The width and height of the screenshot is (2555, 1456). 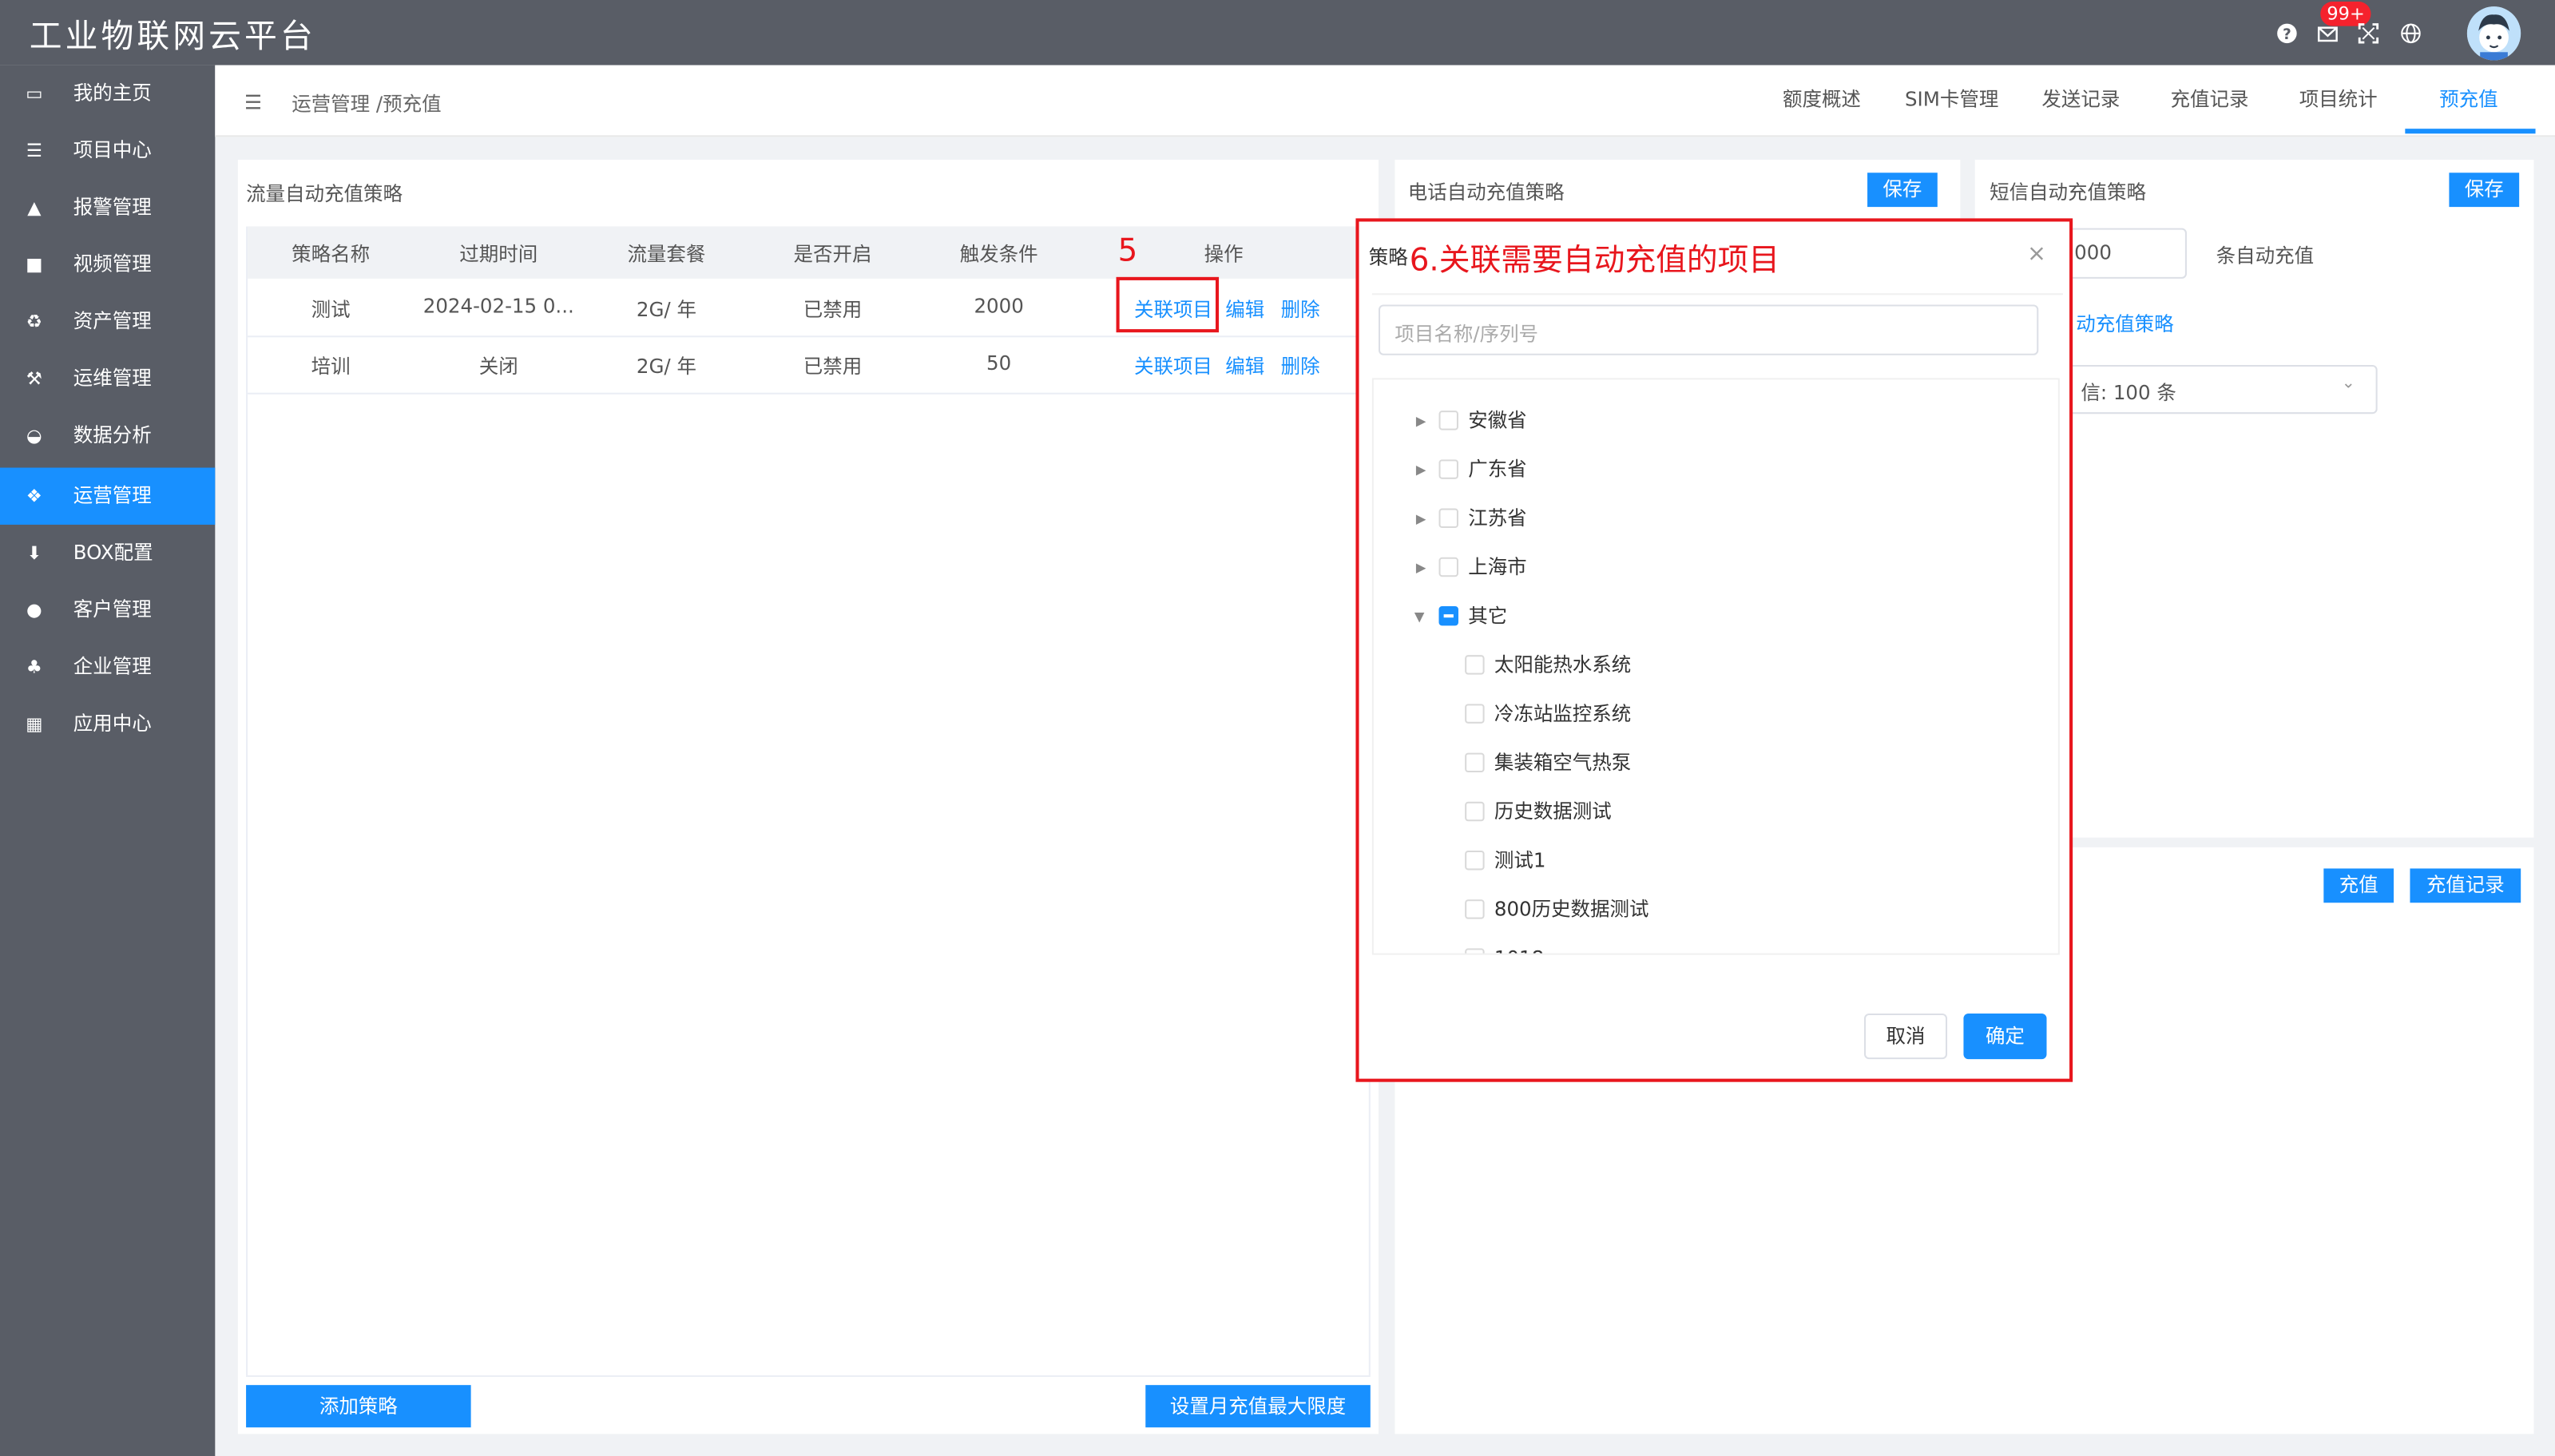 I want to click on row-divider, so click(x=809, y=393).